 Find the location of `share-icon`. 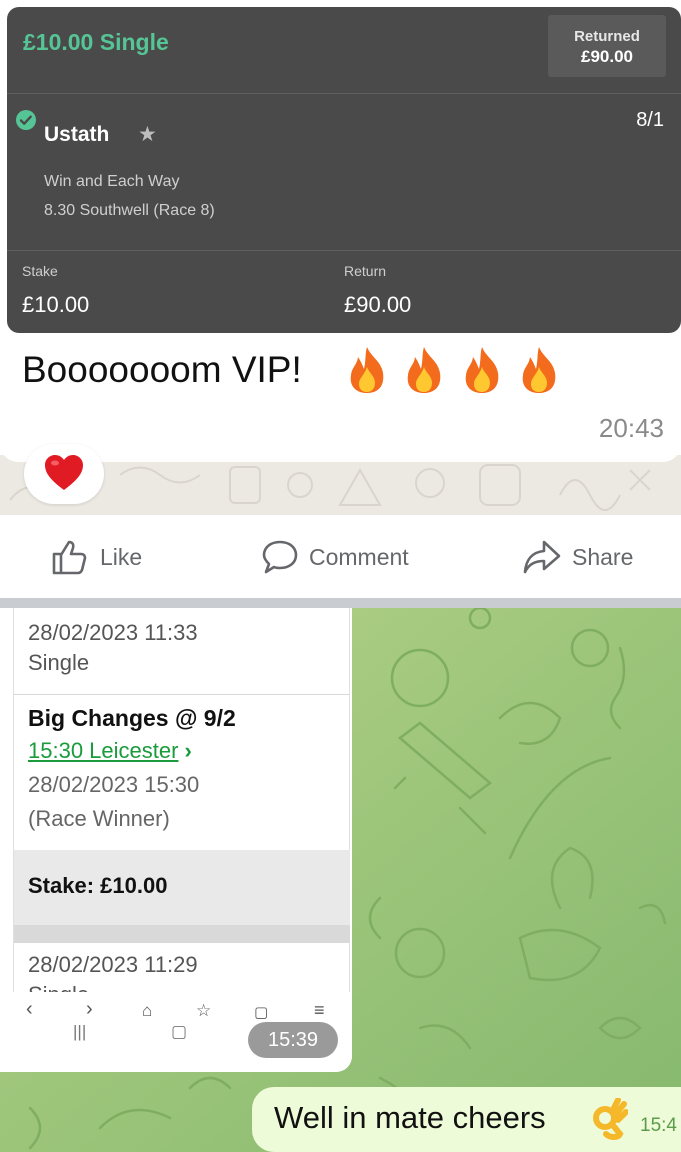

share-icon is located at coordinates (542, 557).